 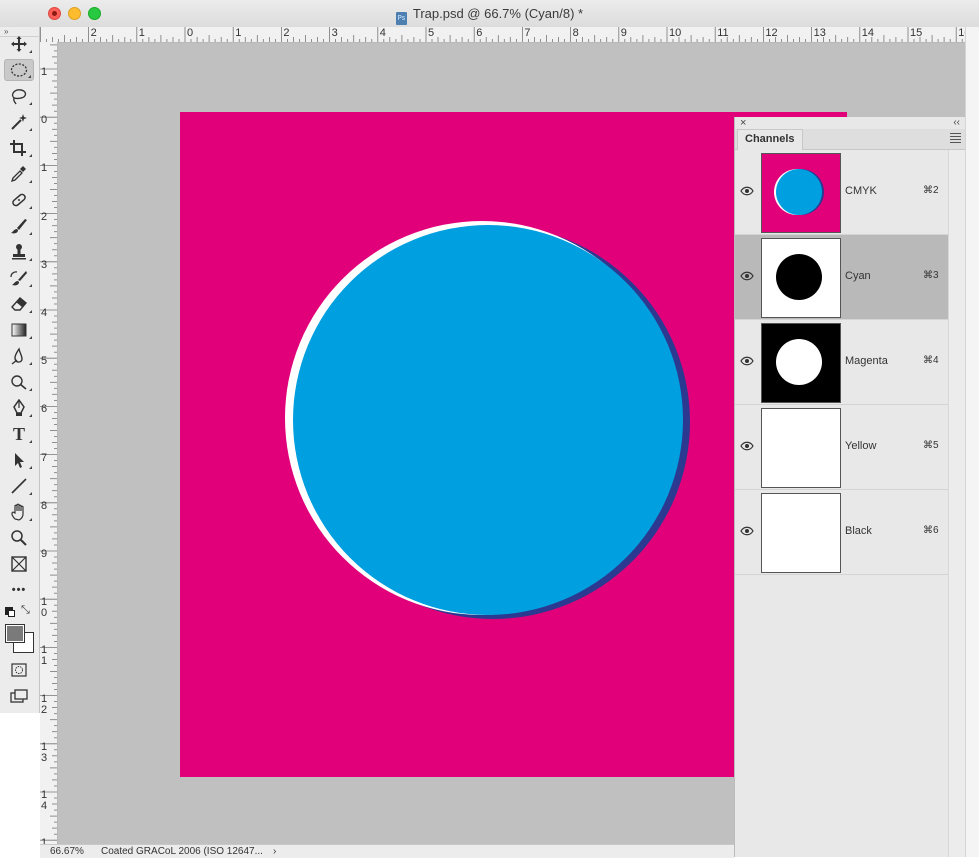 What do you see at coordinates (274, 851) in the screenshot?
I see `status-menu-arrow: ›` at bounding box center [274, 851].